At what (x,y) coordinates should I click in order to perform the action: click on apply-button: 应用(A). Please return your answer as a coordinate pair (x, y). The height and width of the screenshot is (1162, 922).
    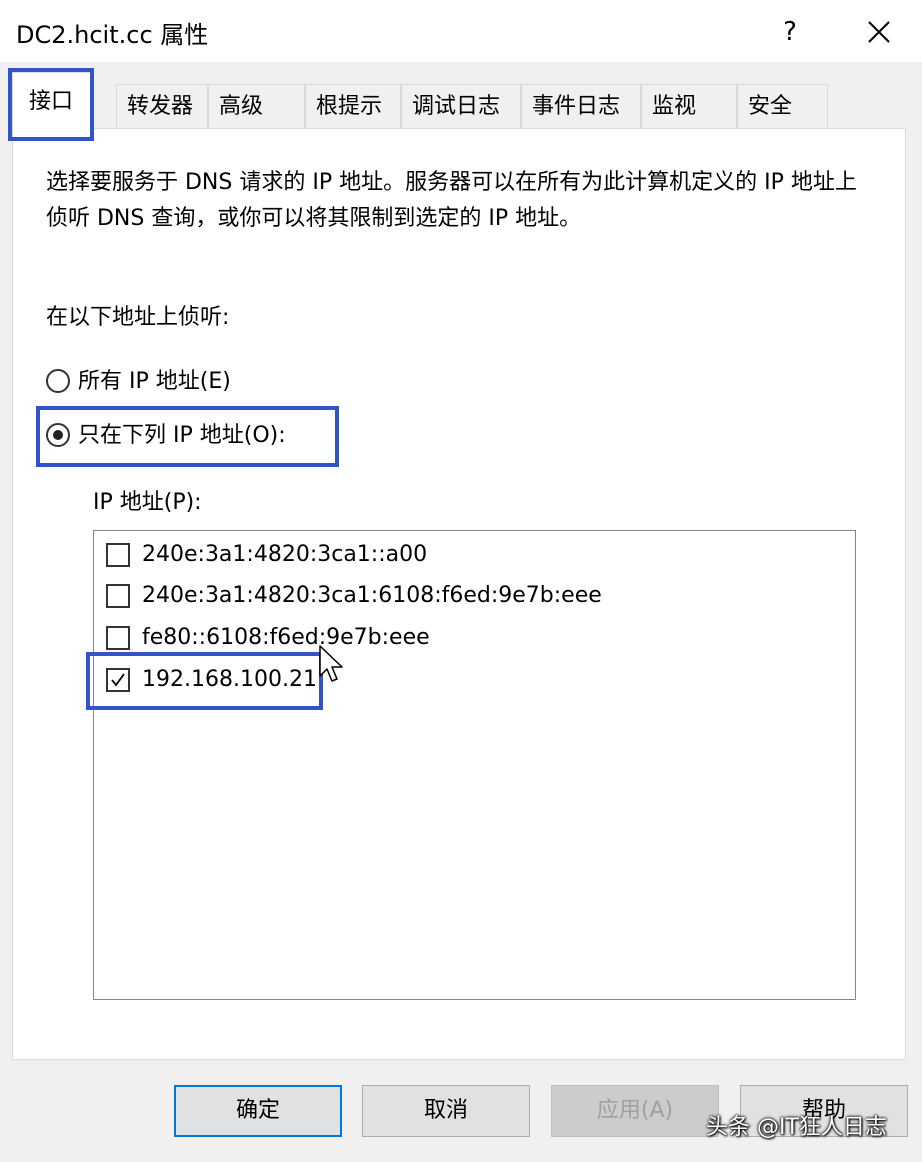
    Looking at the image, I should click on (635, 1111).